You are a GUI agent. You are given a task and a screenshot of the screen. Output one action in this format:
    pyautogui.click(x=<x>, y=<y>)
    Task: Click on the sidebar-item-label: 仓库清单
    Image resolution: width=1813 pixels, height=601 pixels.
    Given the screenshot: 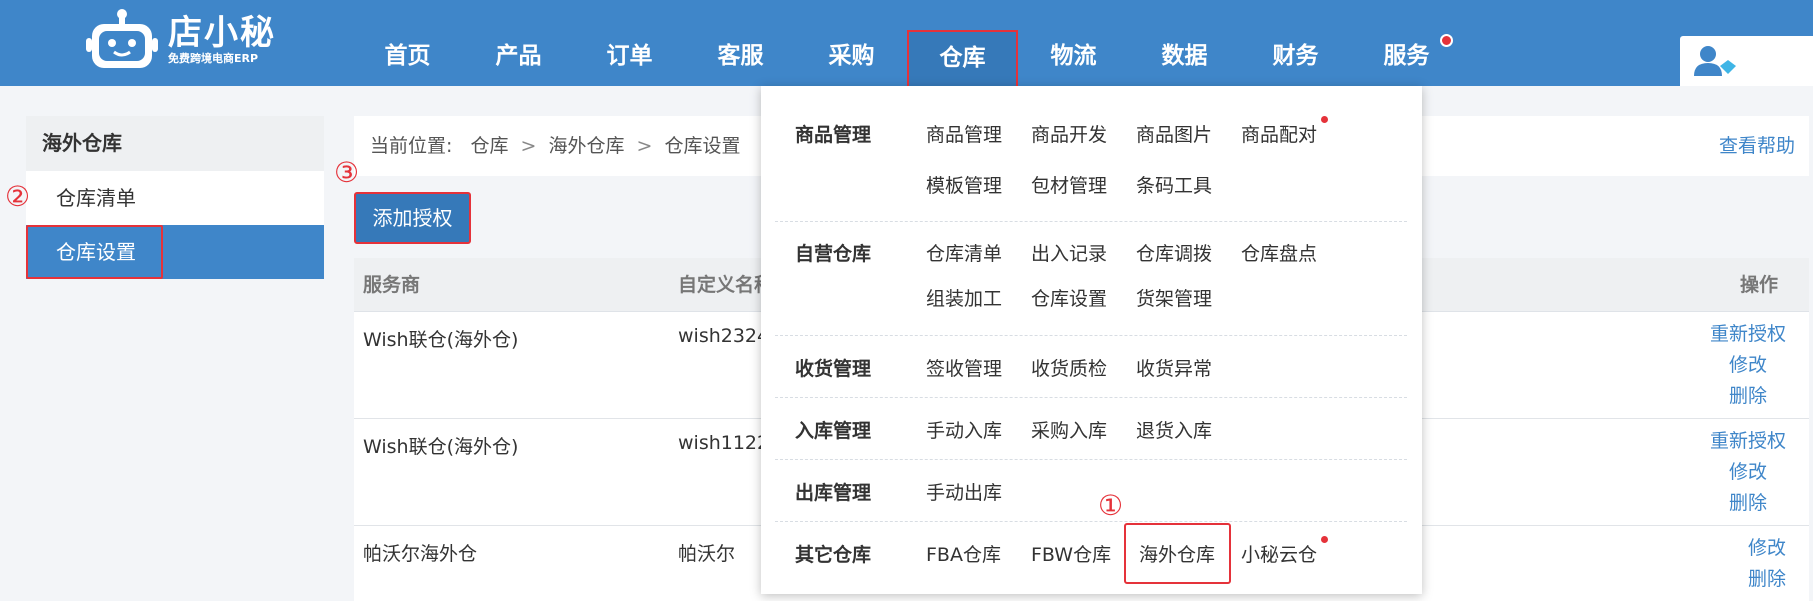 What is the action you would take?
    pyautogui.click(x=96, y=198)
    